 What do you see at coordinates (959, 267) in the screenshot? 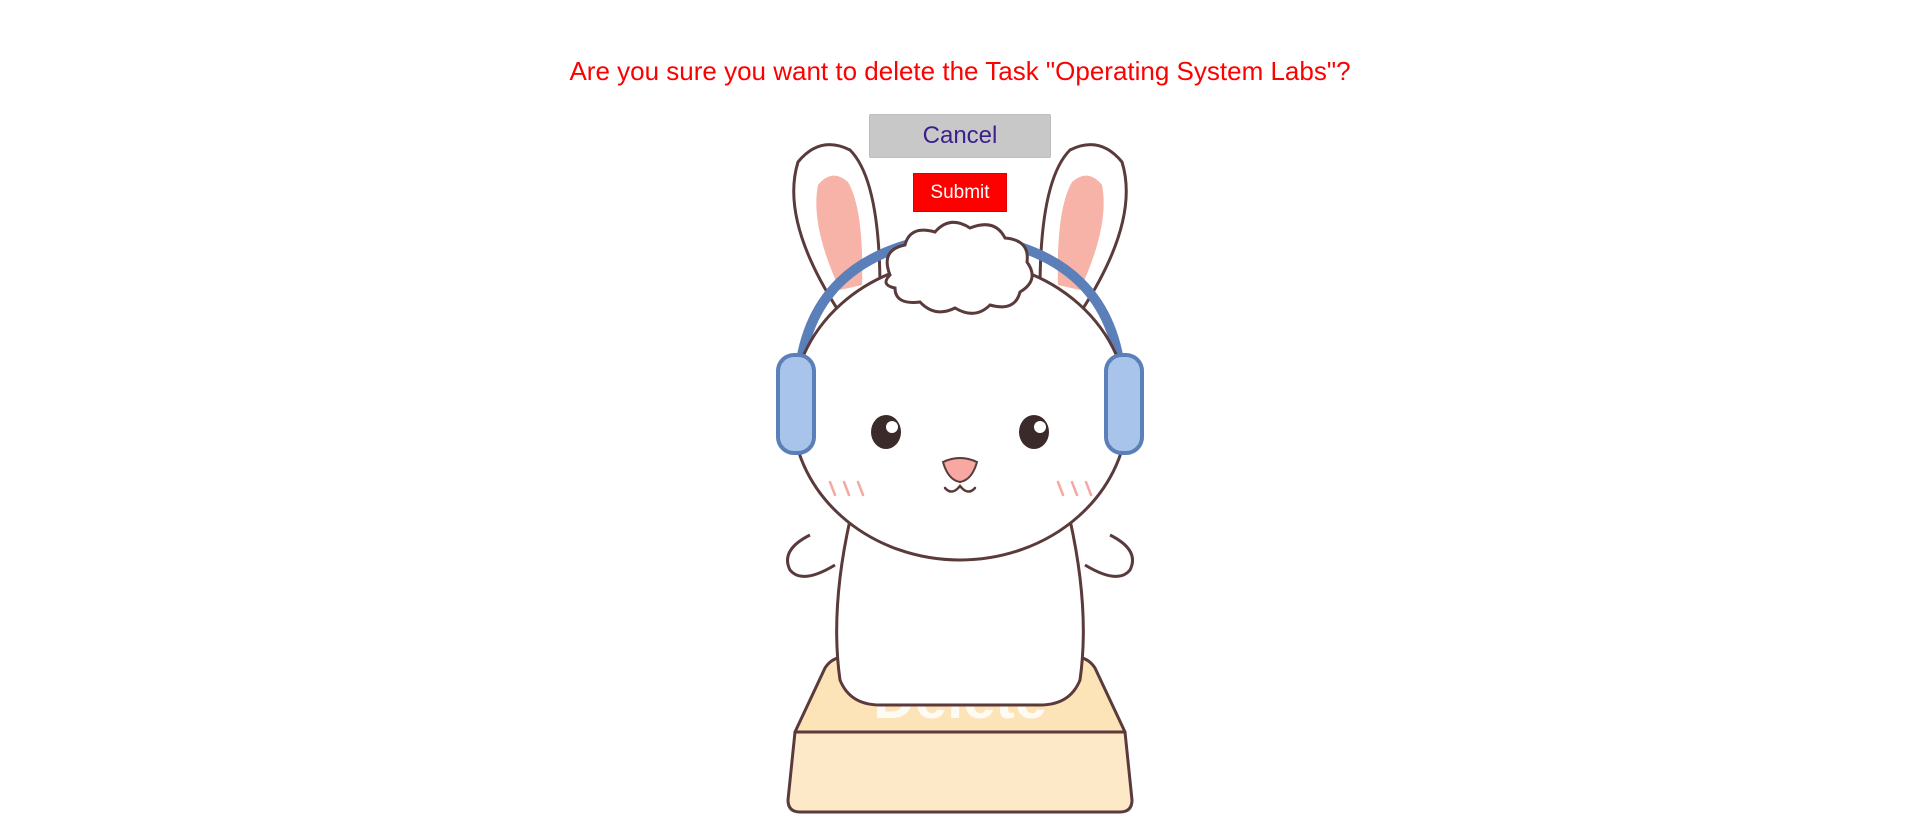
I see `fluffy-tuft` at bounding box center [959, 267].